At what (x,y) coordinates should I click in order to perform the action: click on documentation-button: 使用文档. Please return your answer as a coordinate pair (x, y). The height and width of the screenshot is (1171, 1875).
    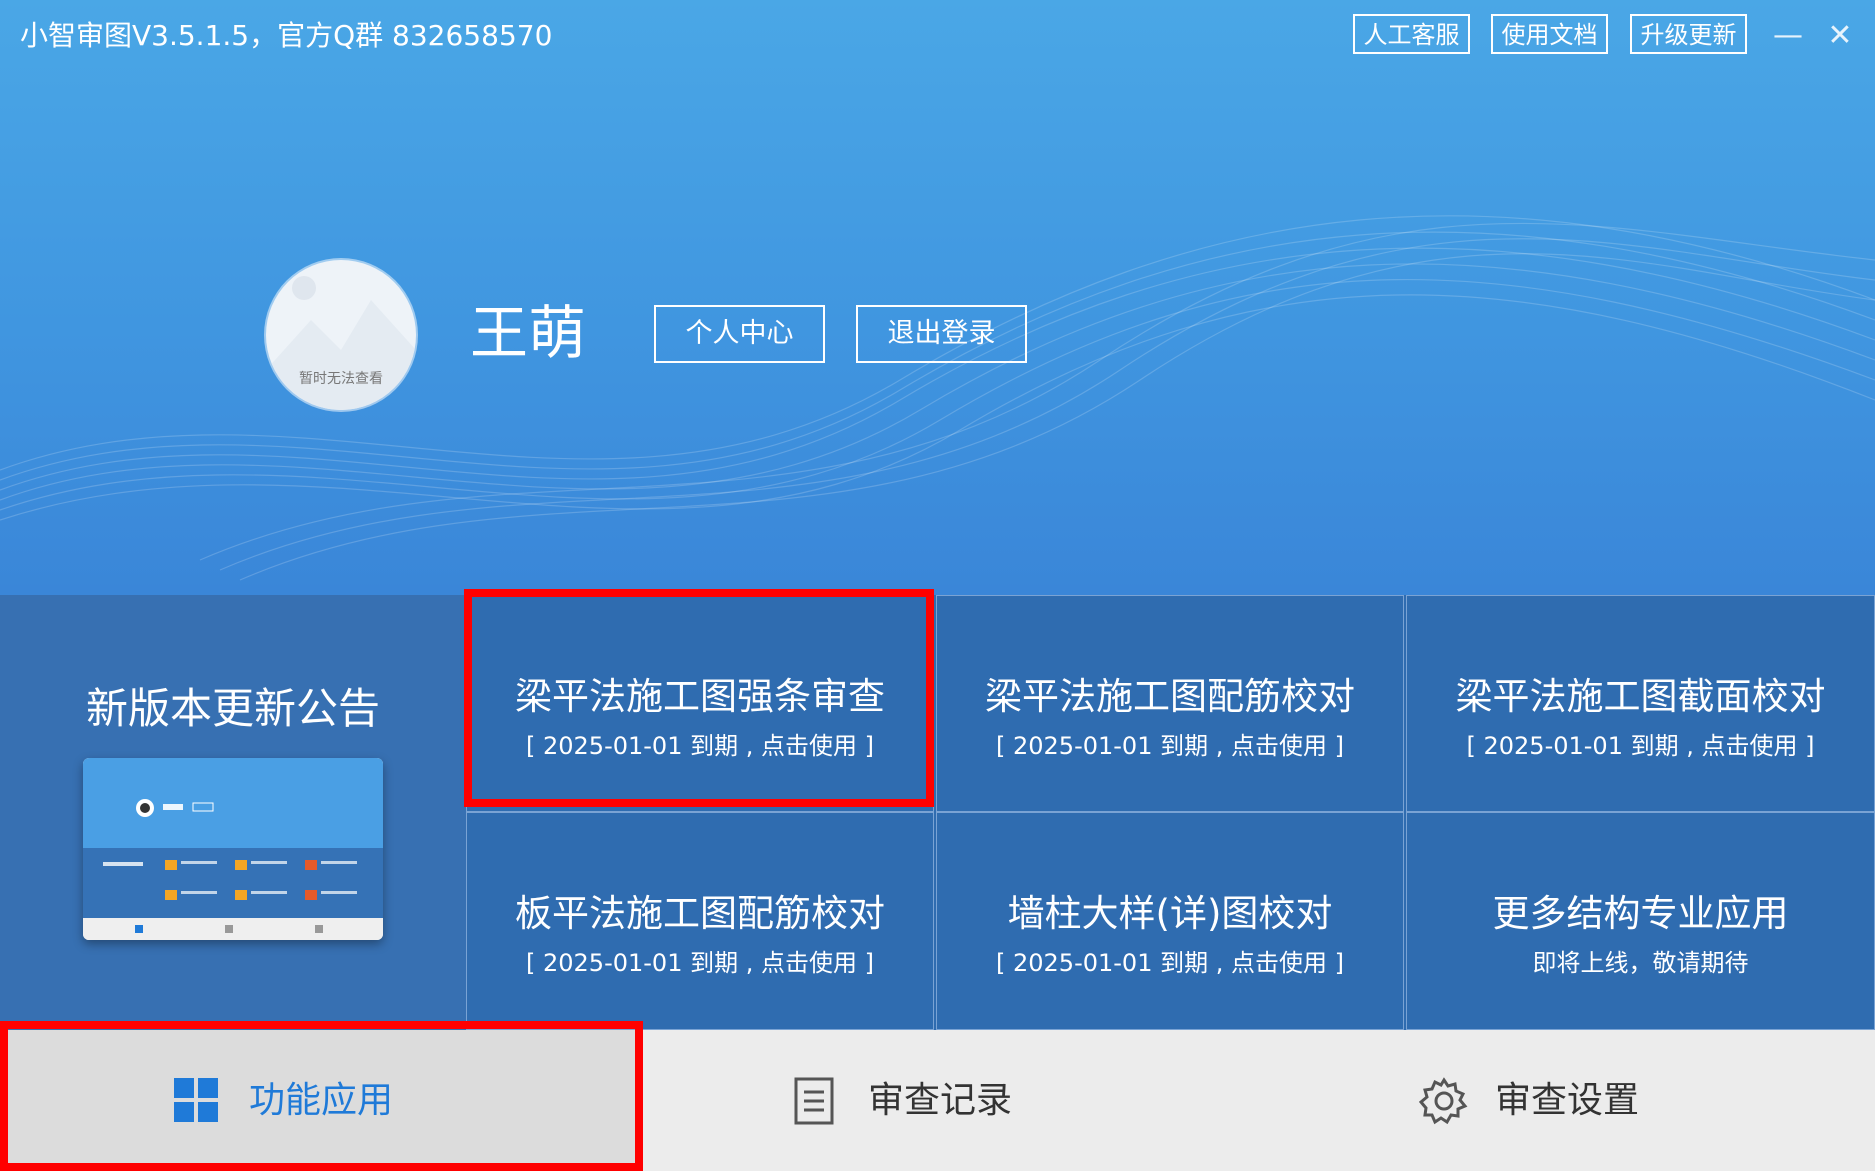
    Looking at the image, I should click on (1549, 34).